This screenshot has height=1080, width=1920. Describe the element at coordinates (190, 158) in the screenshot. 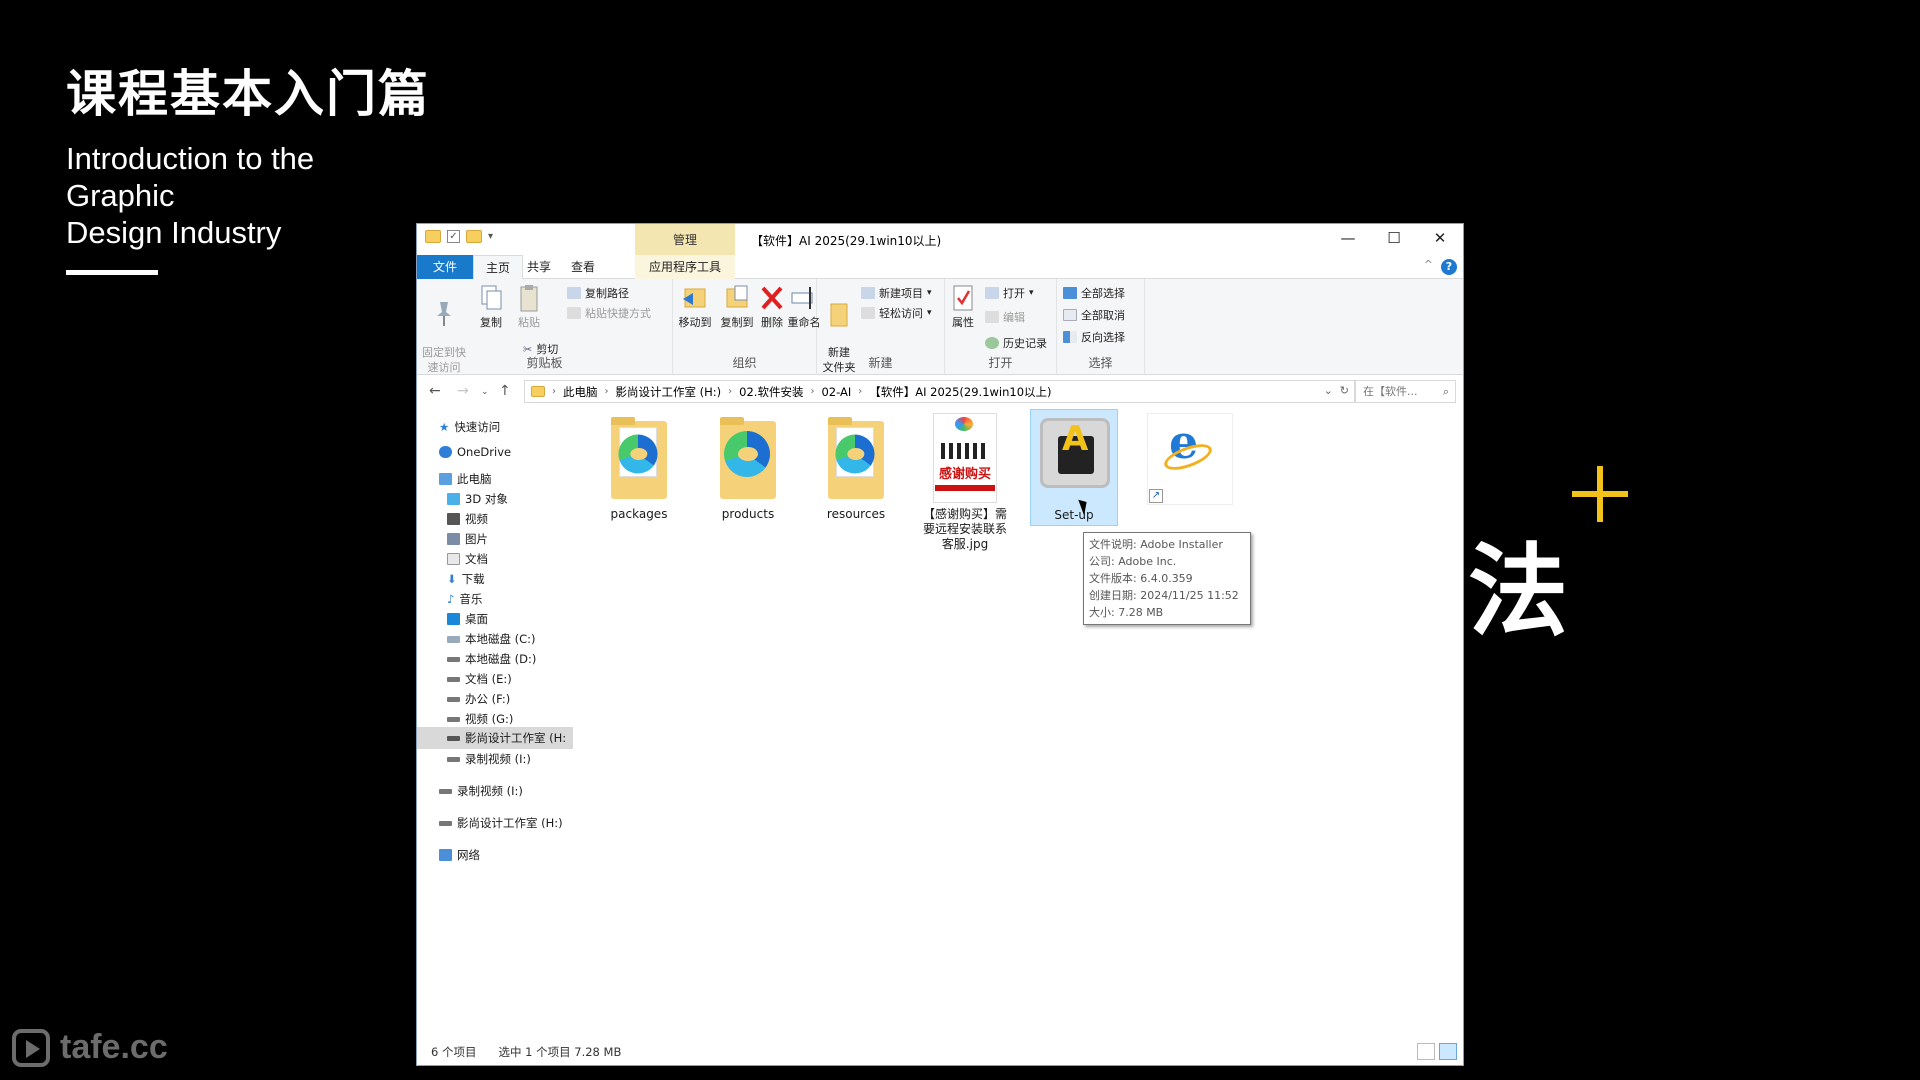

I see `subtitle-line: Introduction to the` at that location.